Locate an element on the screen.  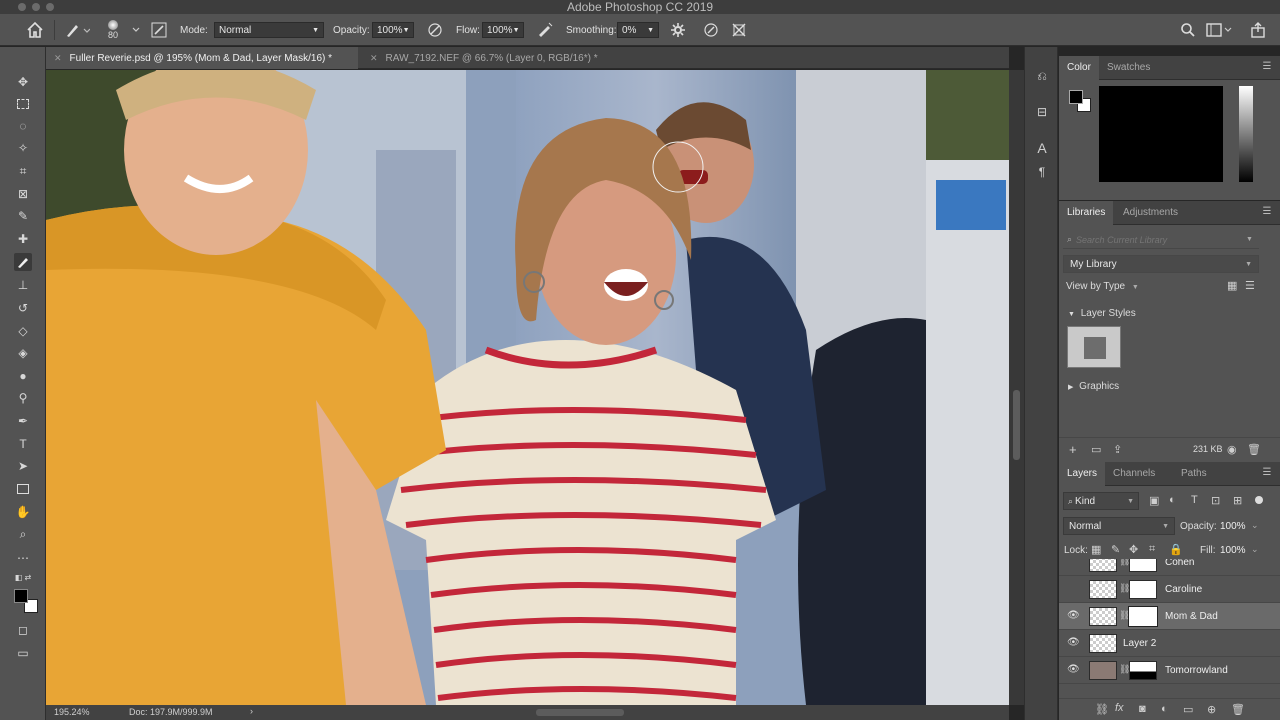
symmetry-icon is located at coordinates (739, 30).